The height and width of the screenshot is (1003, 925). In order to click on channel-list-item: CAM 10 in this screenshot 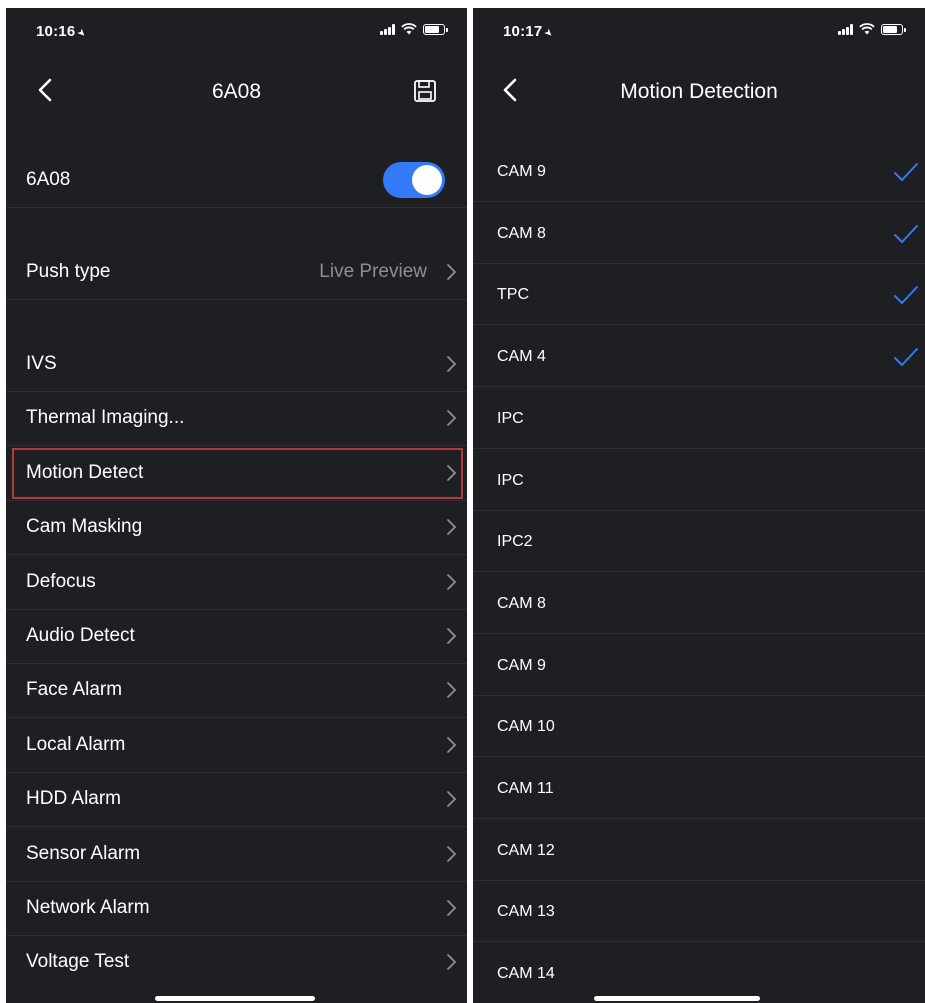, I will do `click(699, 726)`.